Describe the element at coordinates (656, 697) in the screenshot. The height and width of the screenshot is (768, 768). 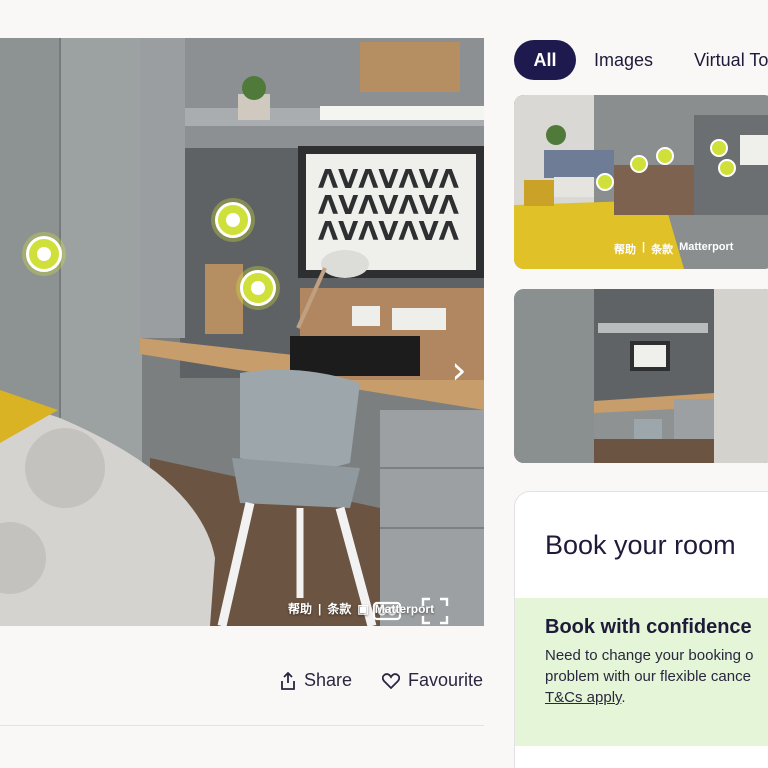
I see `confidence-line-3: T&Cs apply.` at that location.